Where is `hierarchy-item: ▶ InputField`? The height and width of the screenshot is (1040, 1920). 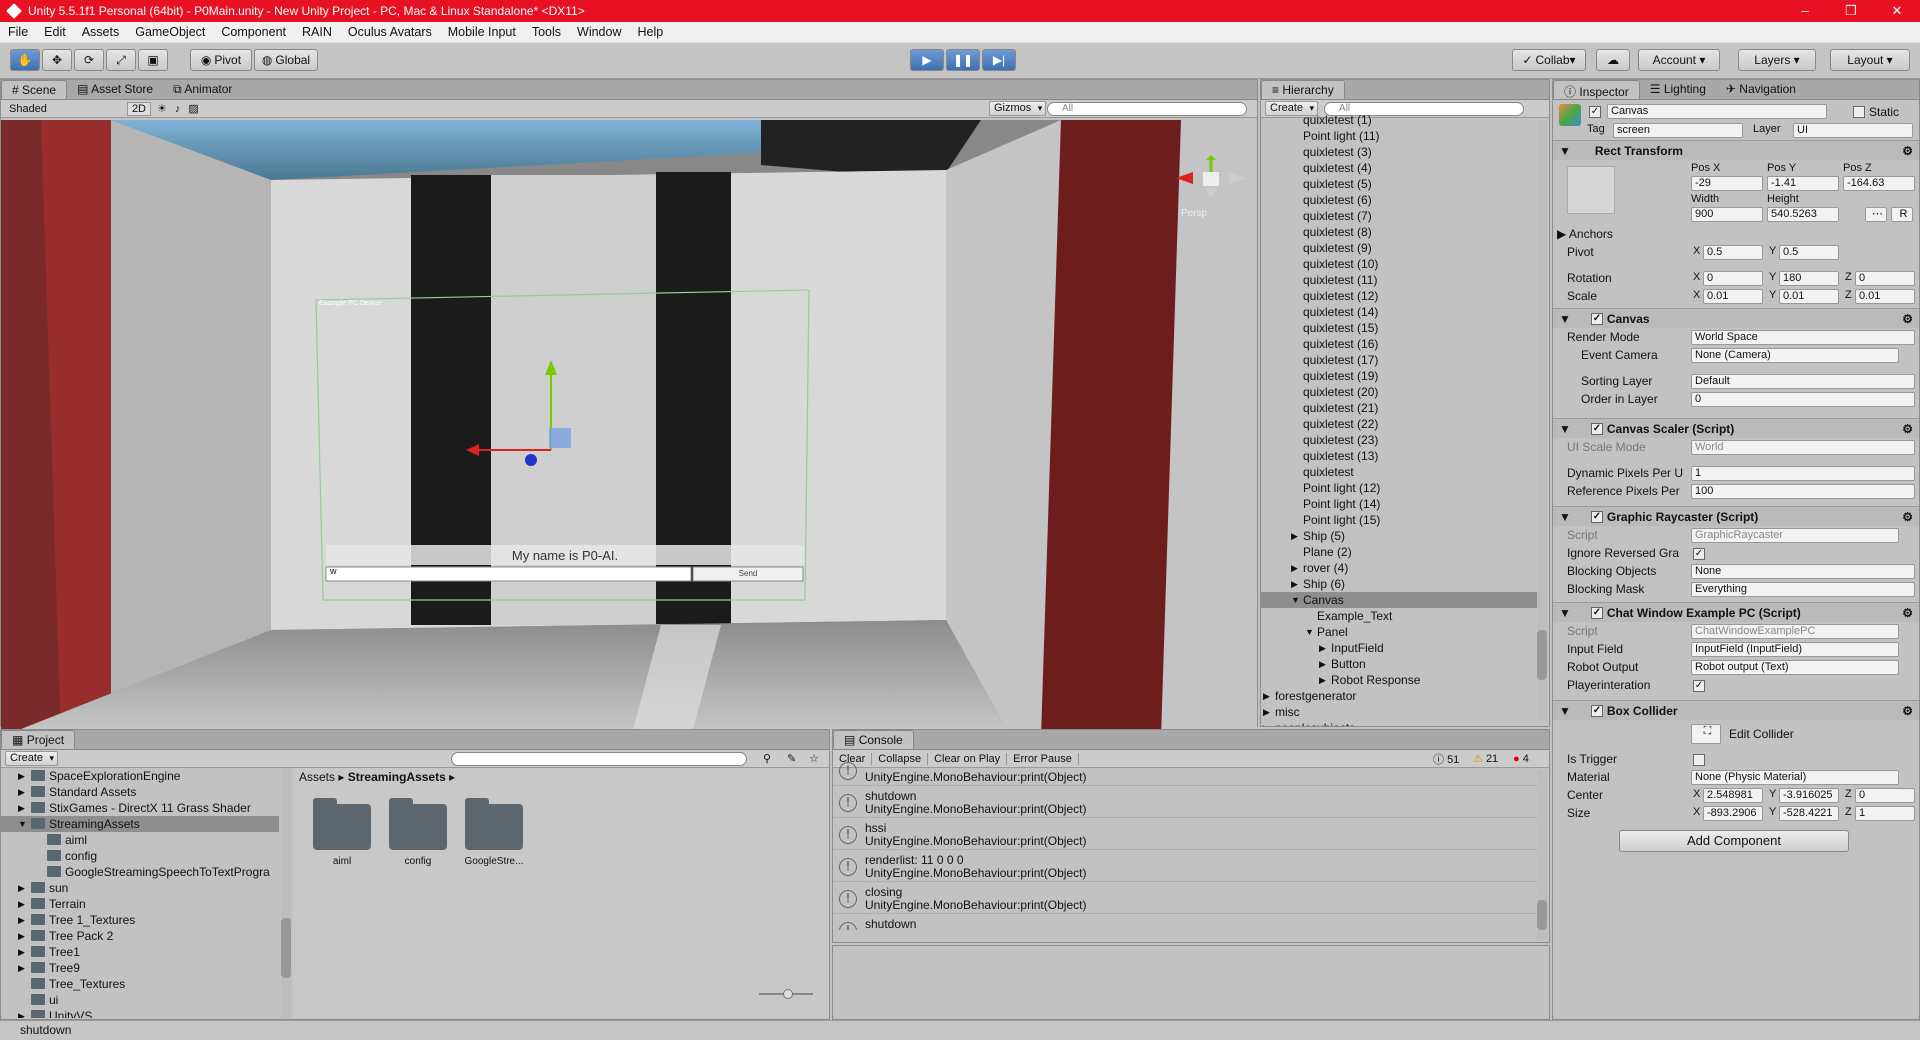 hierarchy-item: ▶ InputField is located at coordinates (1399, 648).